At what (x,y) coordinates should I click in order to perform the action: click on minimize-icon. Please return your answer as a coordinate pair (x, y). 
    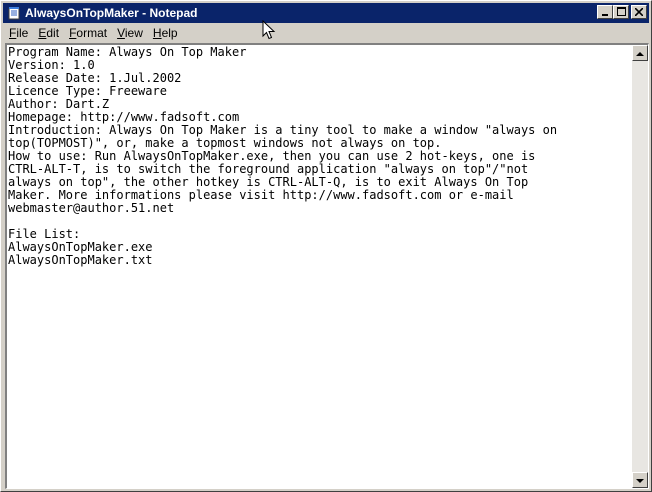
    Looking at the image, I should click on (605, 12).